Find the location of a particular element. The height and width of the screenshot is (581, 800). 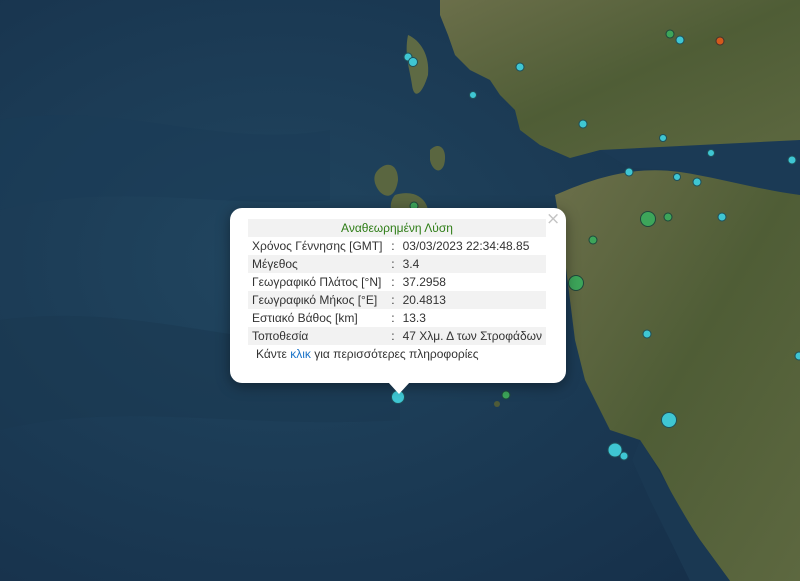

info-label: Εστιακό Βάθος [km] is located at coordinates (305, 318).